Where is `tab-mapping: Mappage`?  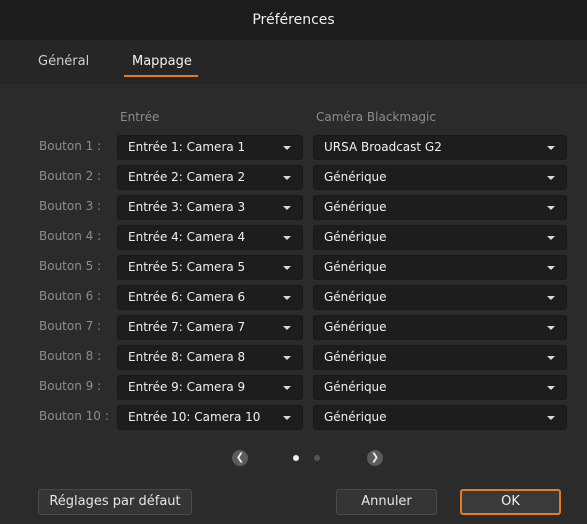 tab-mapping: Mappage is located at coordinates (162, 61).